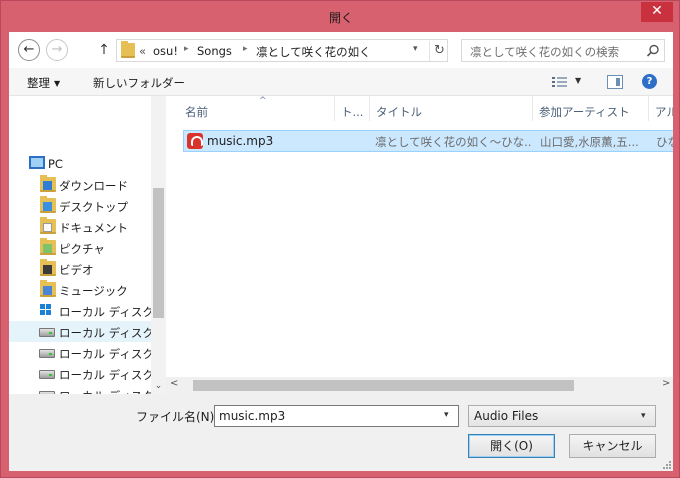  What do you see at coordinates (196, 112) in the screenshot?
I see `column-label: 名前` at bounding box center [196, 112].